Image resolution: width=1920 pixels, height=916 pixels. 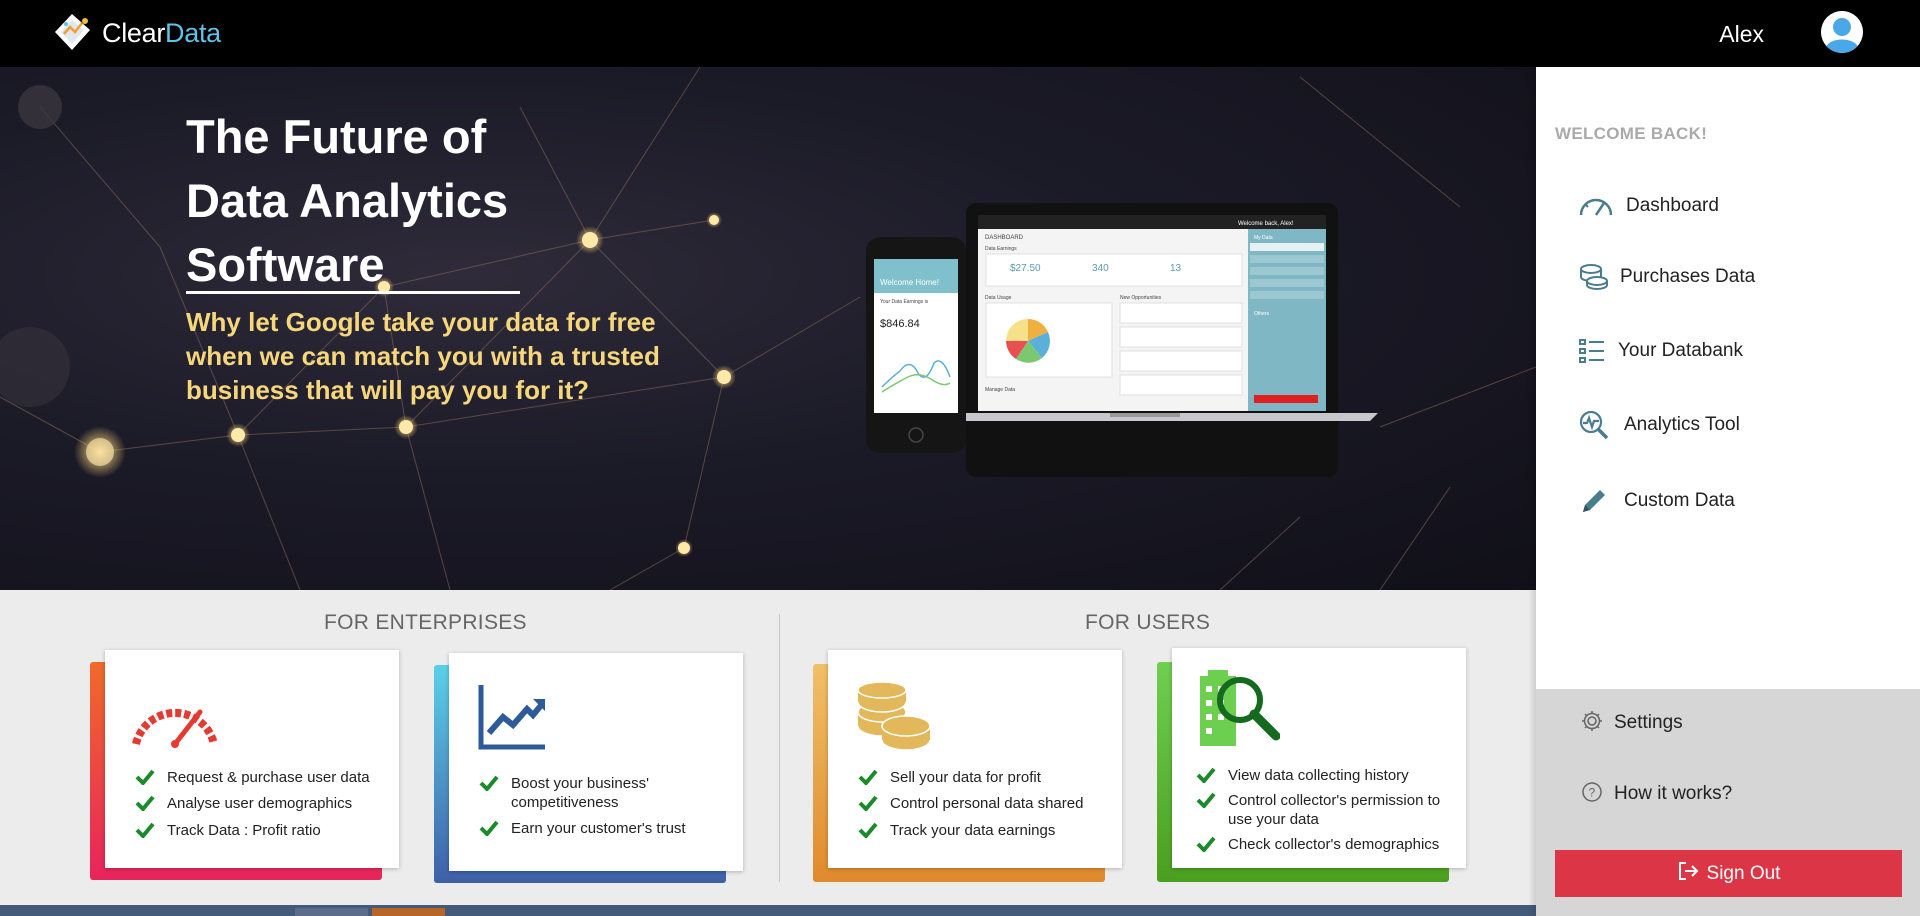 What do you see at coordinates (1679, 500) in the screenshot?
I see `sidebar-item-label: Custom Data` at bounding box center [1679, 500].